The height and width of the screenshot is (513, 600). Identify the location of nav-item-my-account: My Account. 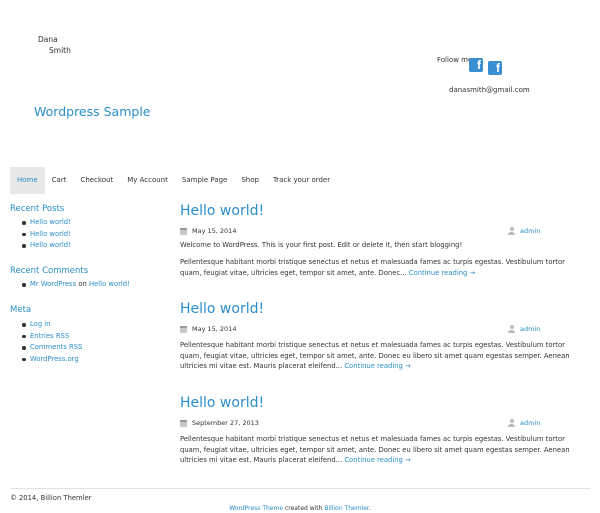
(147, 180).